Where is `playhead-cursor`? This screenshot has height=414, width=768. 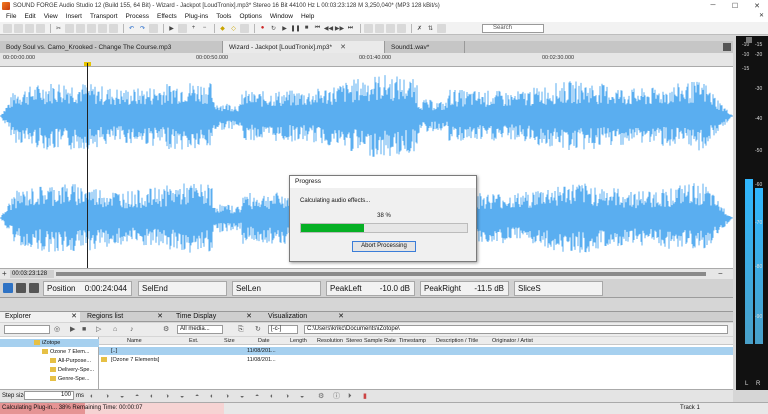
playhead-cursor is located at coordinates (87, 168).